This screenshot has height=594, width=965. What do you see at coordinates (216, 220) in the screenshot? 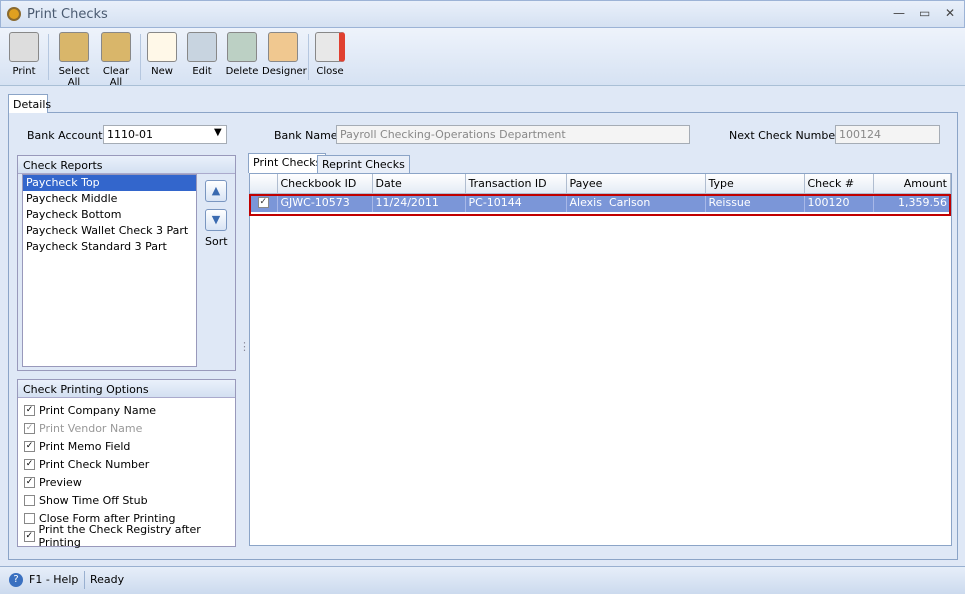
I see `move-down-button: ▼` at bounding box center [216, 220].